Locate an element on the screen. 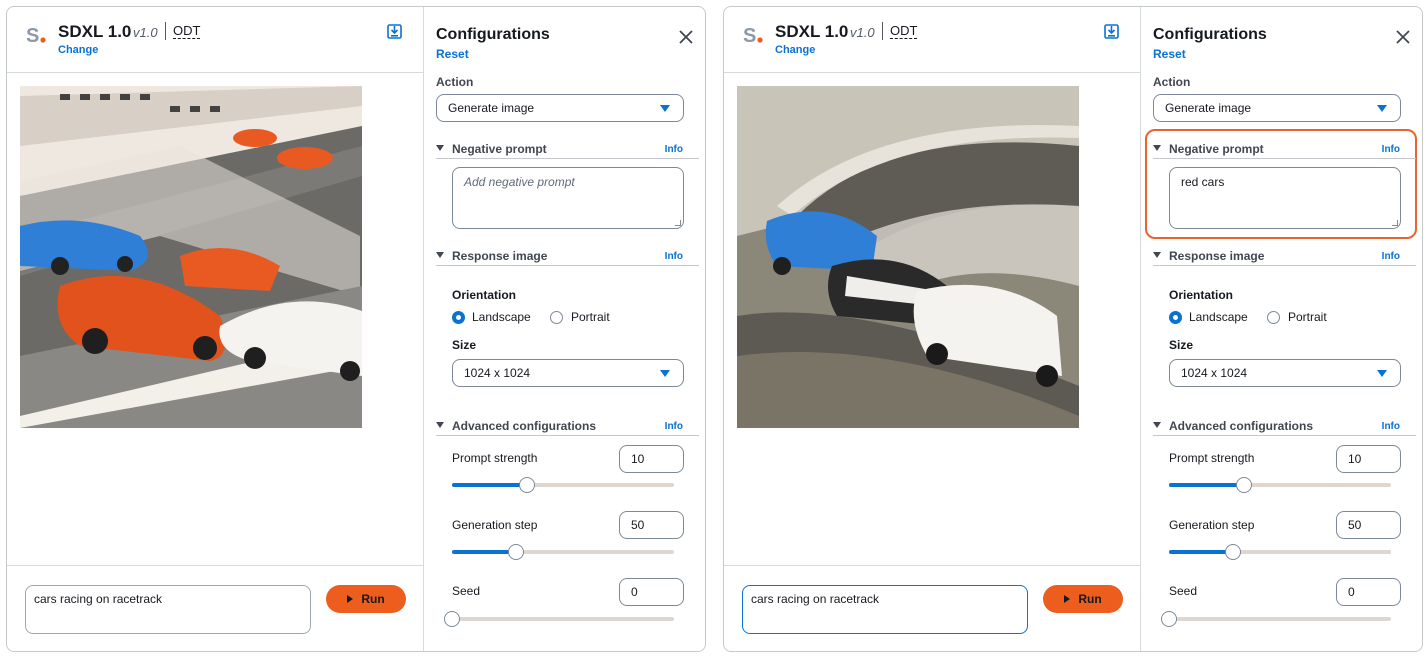 The width and height of the screenshot is (1428, 657). prompt-strength-label: Prompt strength is located at coordinates (495, 458).